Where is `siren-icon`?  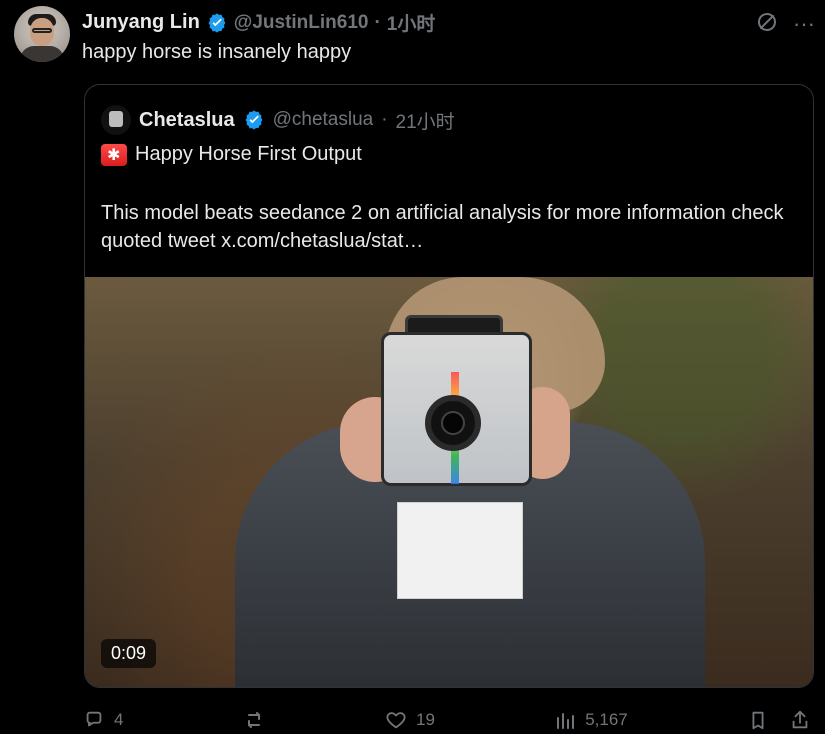
siren-icon is located at coordinates (114, 154).